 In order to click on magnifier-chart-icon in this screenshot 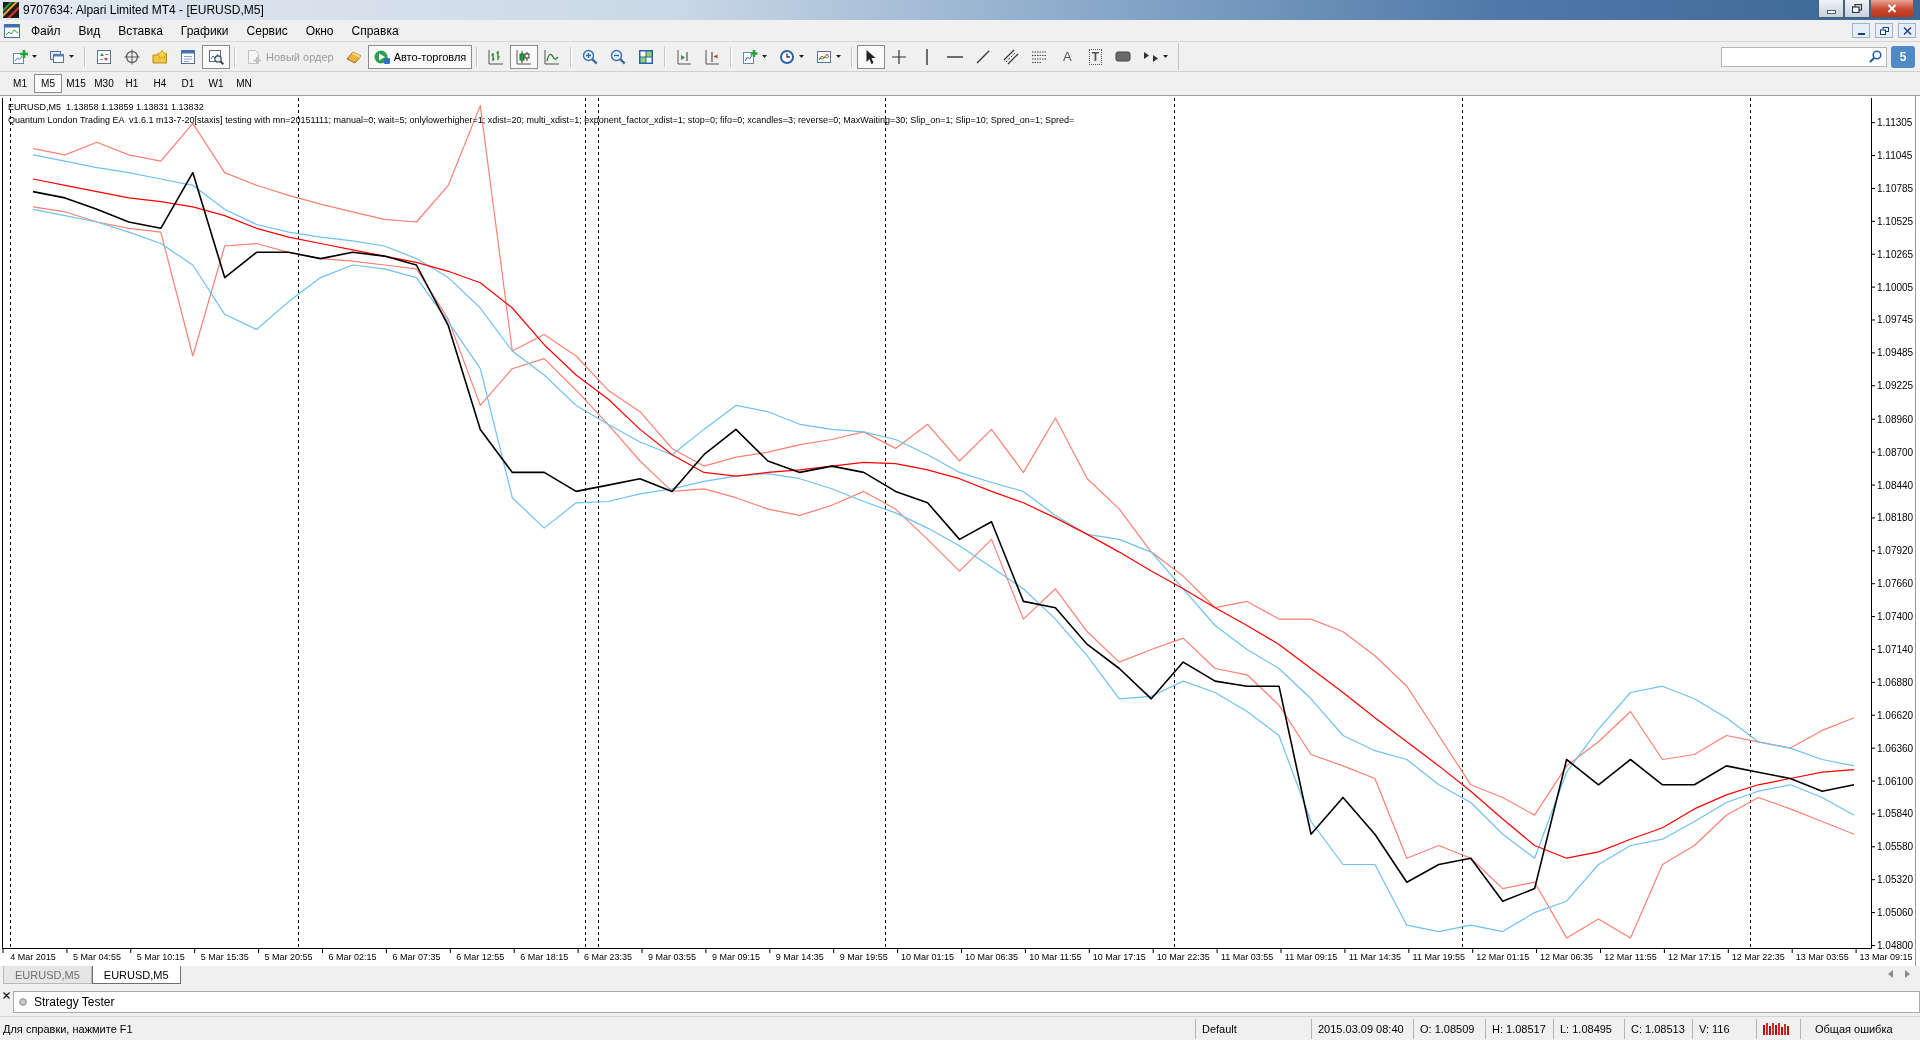, I will do `click(216, 56)`.